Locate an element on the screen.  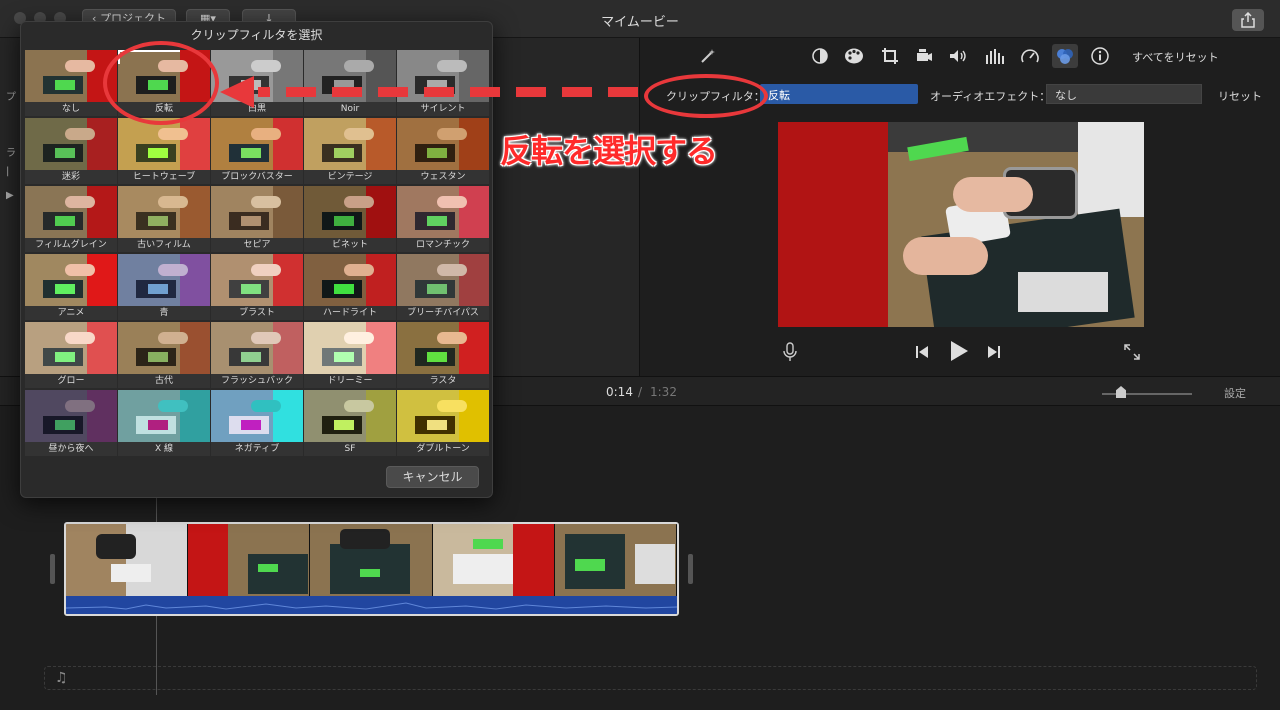
settings-button: 設定 is located at coordinates (1235, 393).